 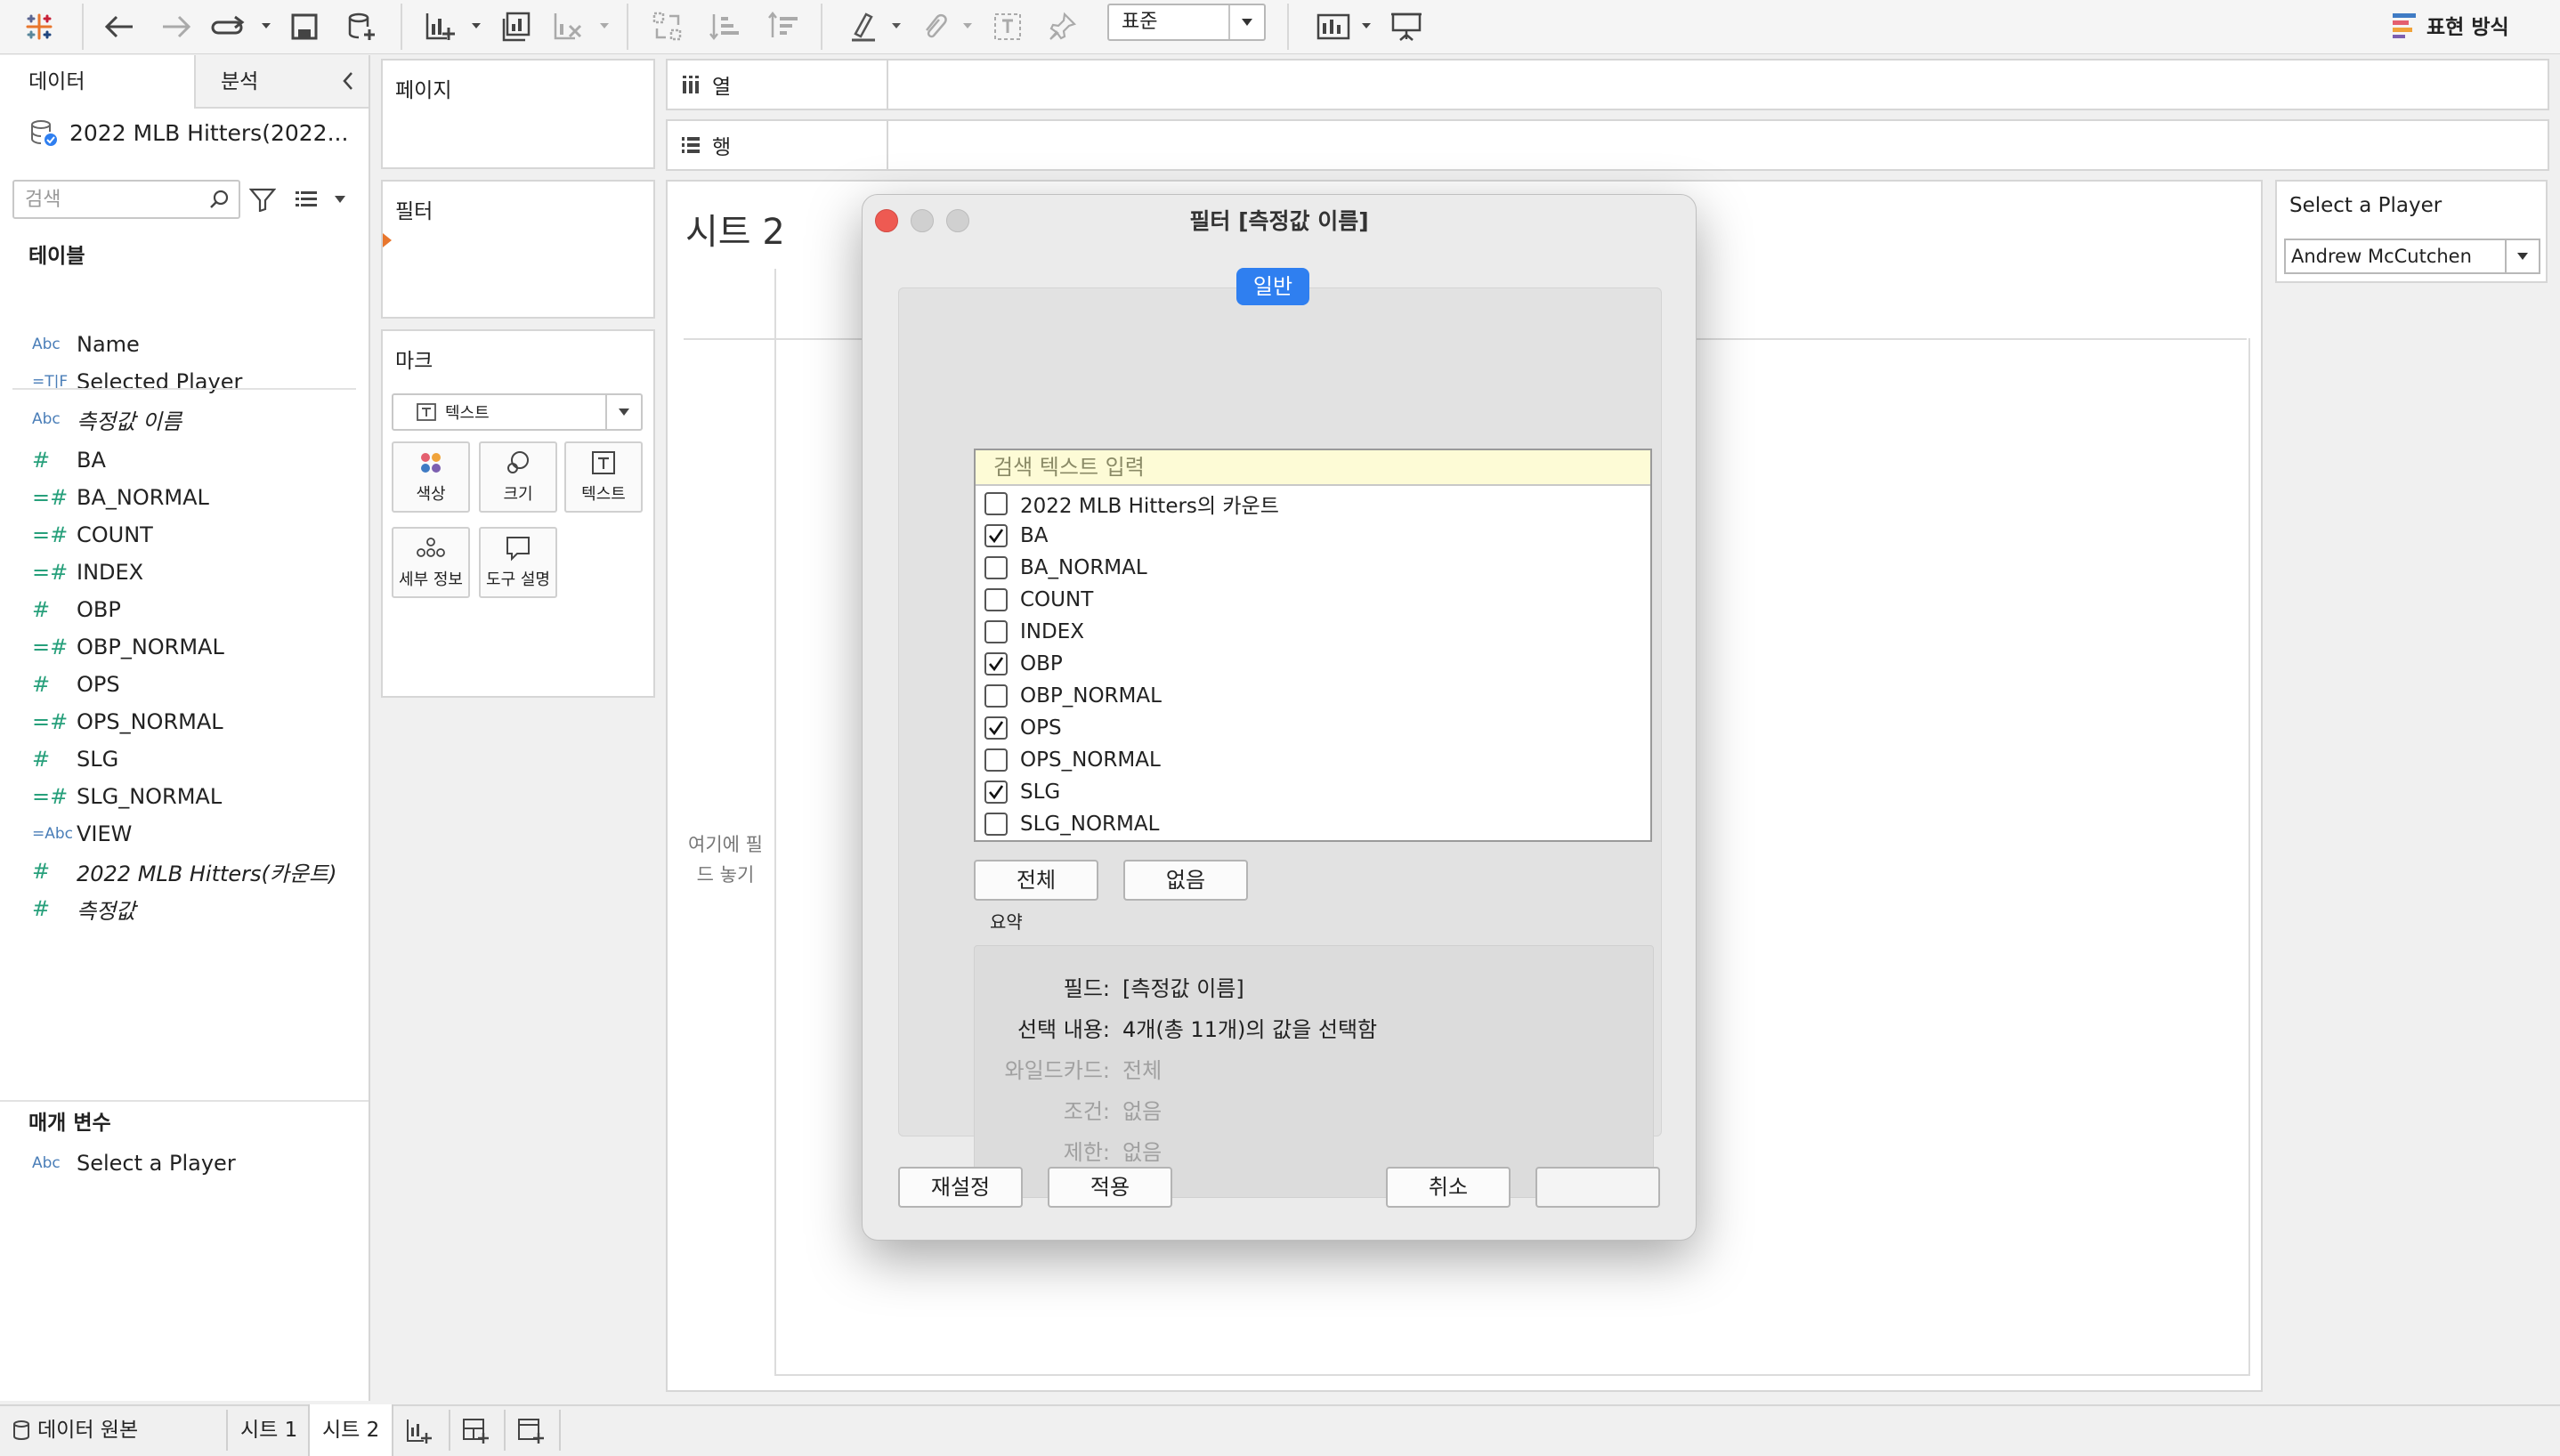 I want to click on zoom-window-icon, so click(x=957, y=220).